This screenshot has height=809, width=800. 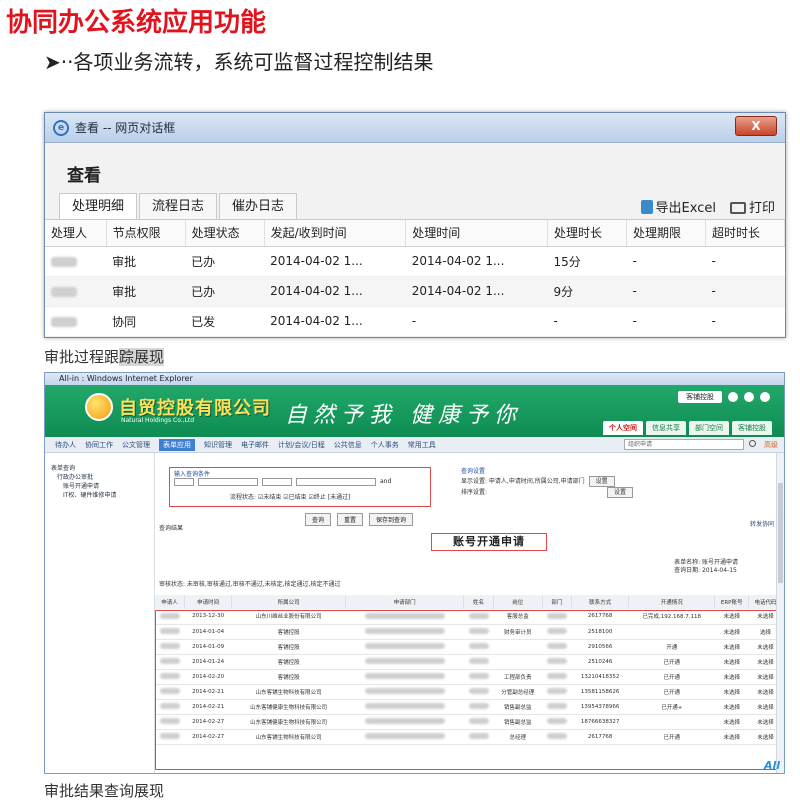 I want to click on column-header: 超时时长, so click(x=745, y=233).